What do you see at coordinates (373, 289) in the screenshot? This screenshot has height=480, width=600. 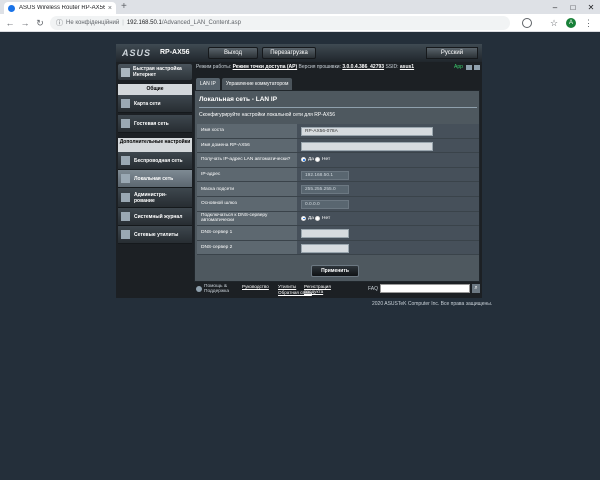 I see `faq-label: FAQ` at bounding box center [373, 289].